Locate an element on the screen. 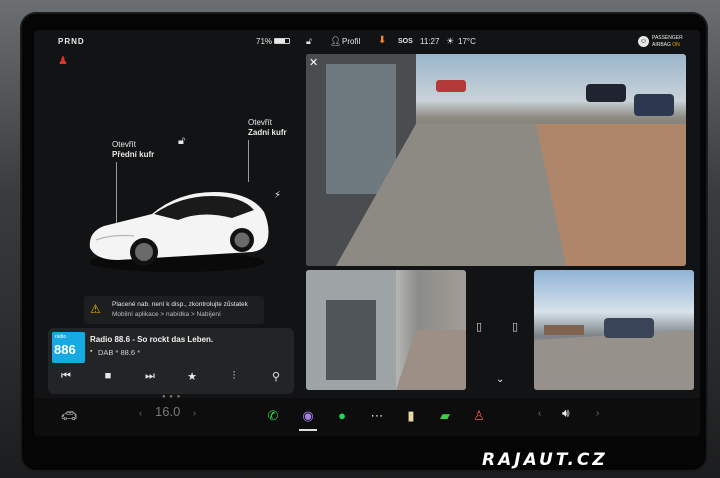 The height and width of the screenshot is (478, 720). profile-button: Profil is located at coordinates (351, 41).